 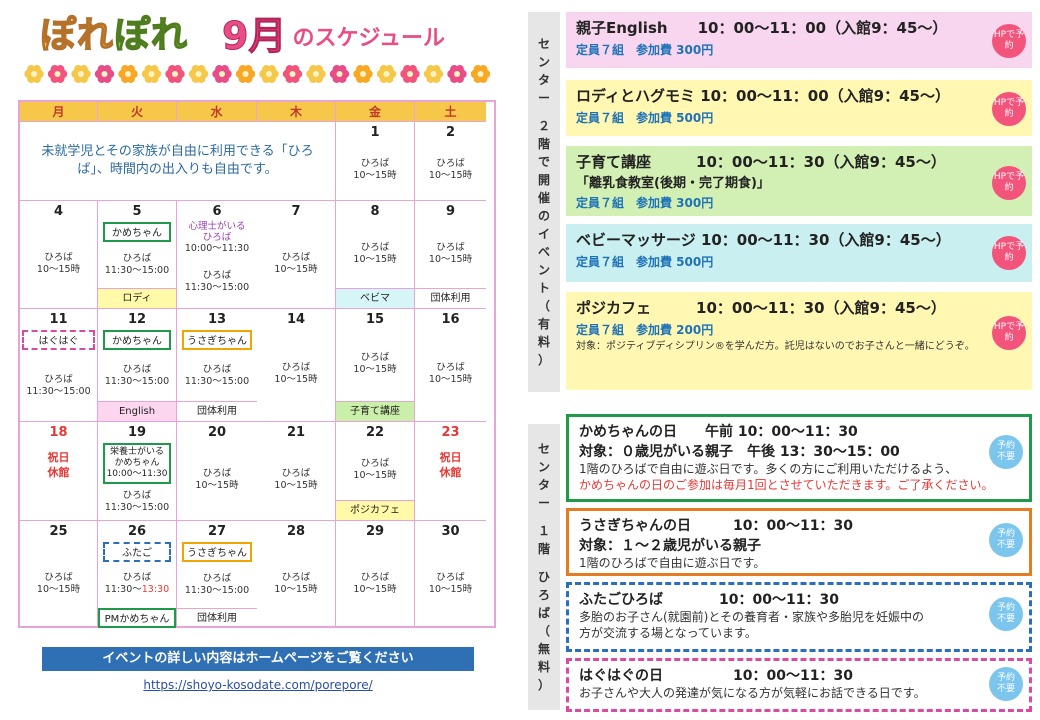 What do you see at coordinates (543, 577) in the screenshot?
I see `side-label-char: ひ` at bounding box center [543, 577].